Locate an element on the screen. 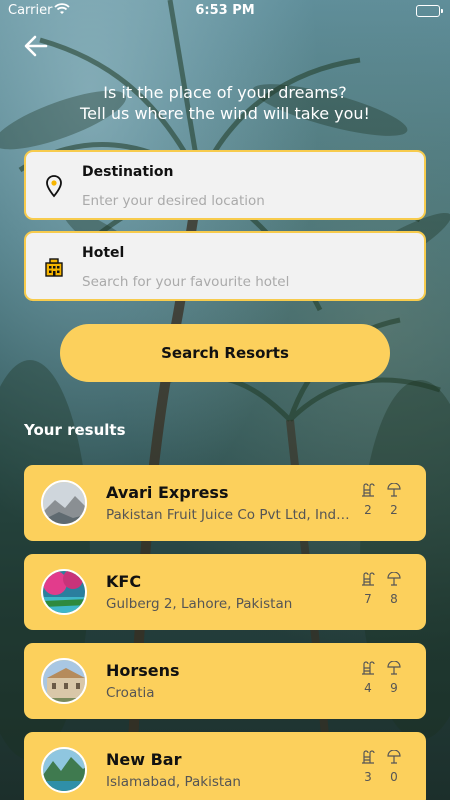 The image size is (450, 800). back-arrow-icon is located at coordinates (36, 46).